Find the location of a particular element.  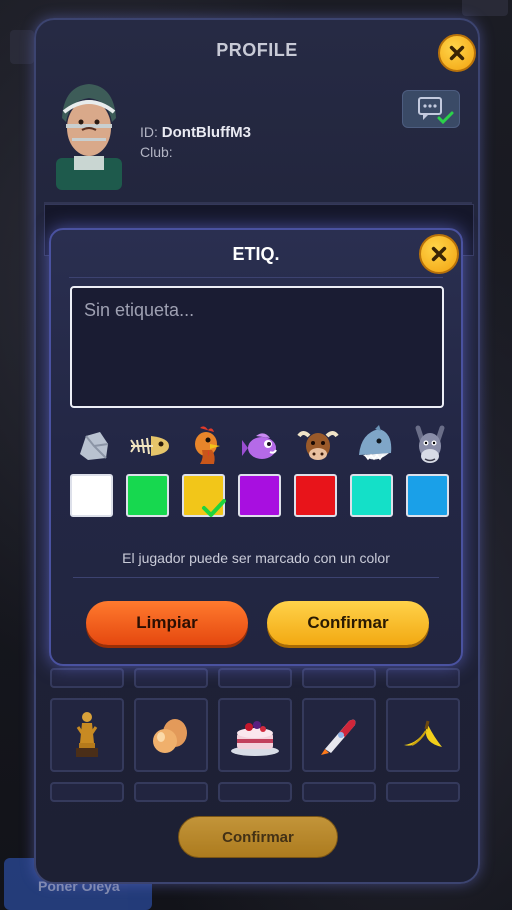

animal-icon-row is located at coordinates (262, 446).